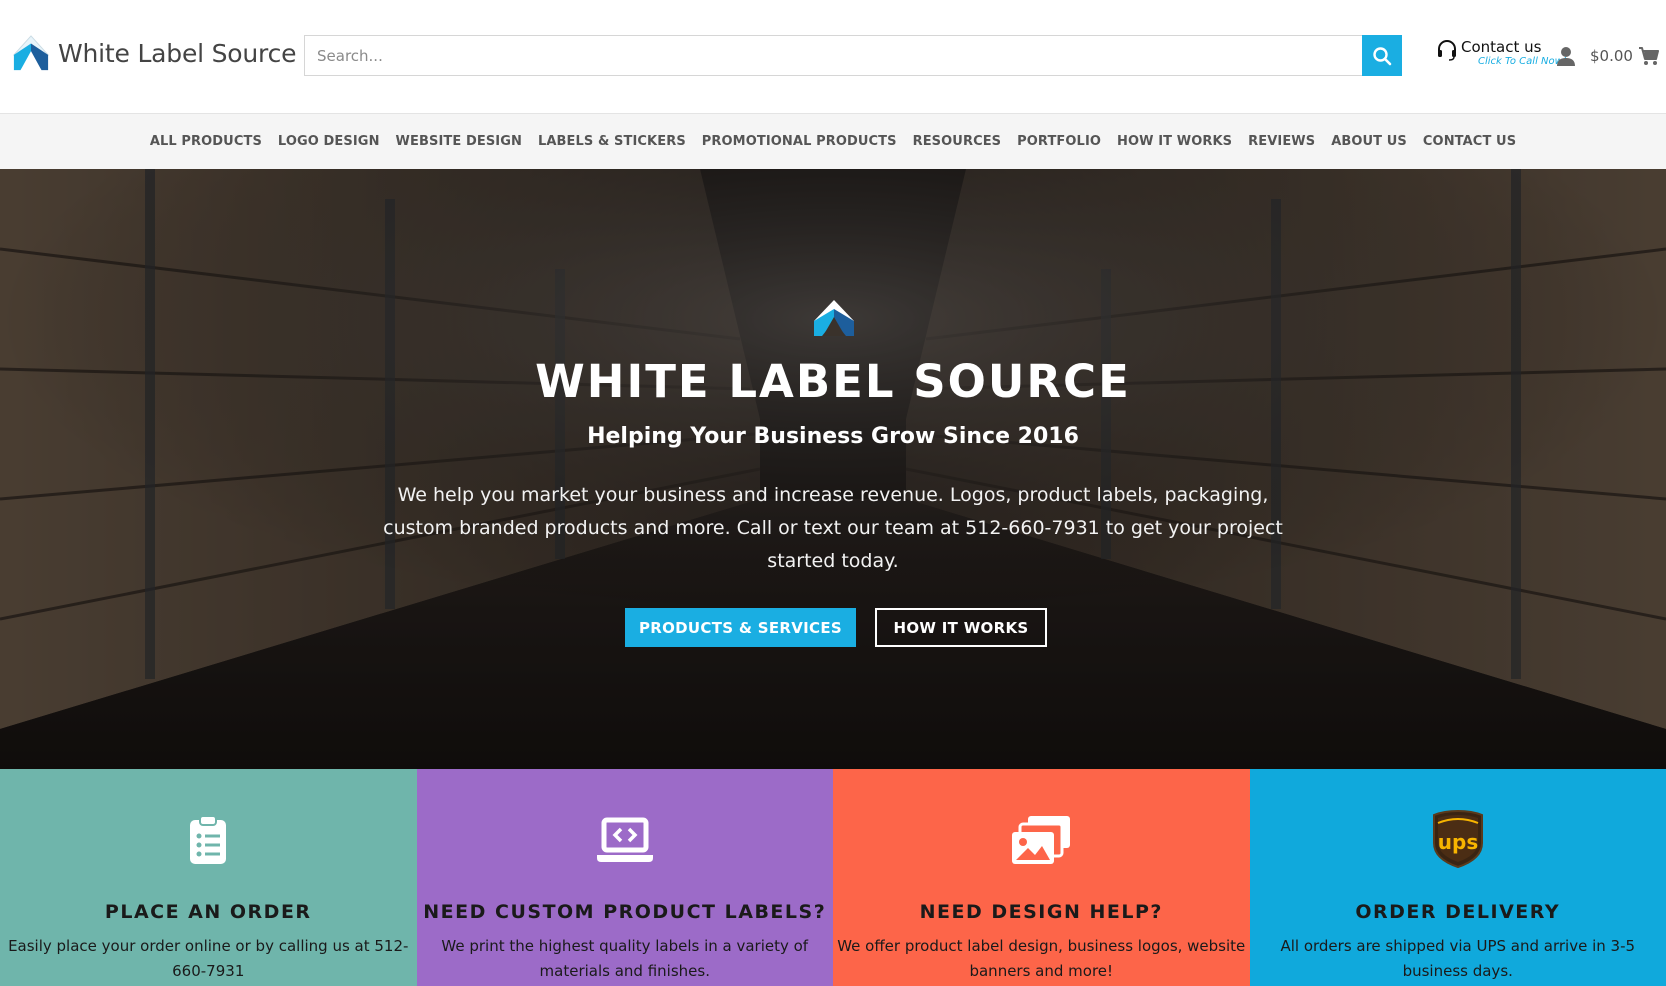 The width and height of the screenshot is (1666, 986). Describe the element at coordinates (1041, 912) in the screenshot. I see `feature-title: NEED DESIGN HELP?` at that location.